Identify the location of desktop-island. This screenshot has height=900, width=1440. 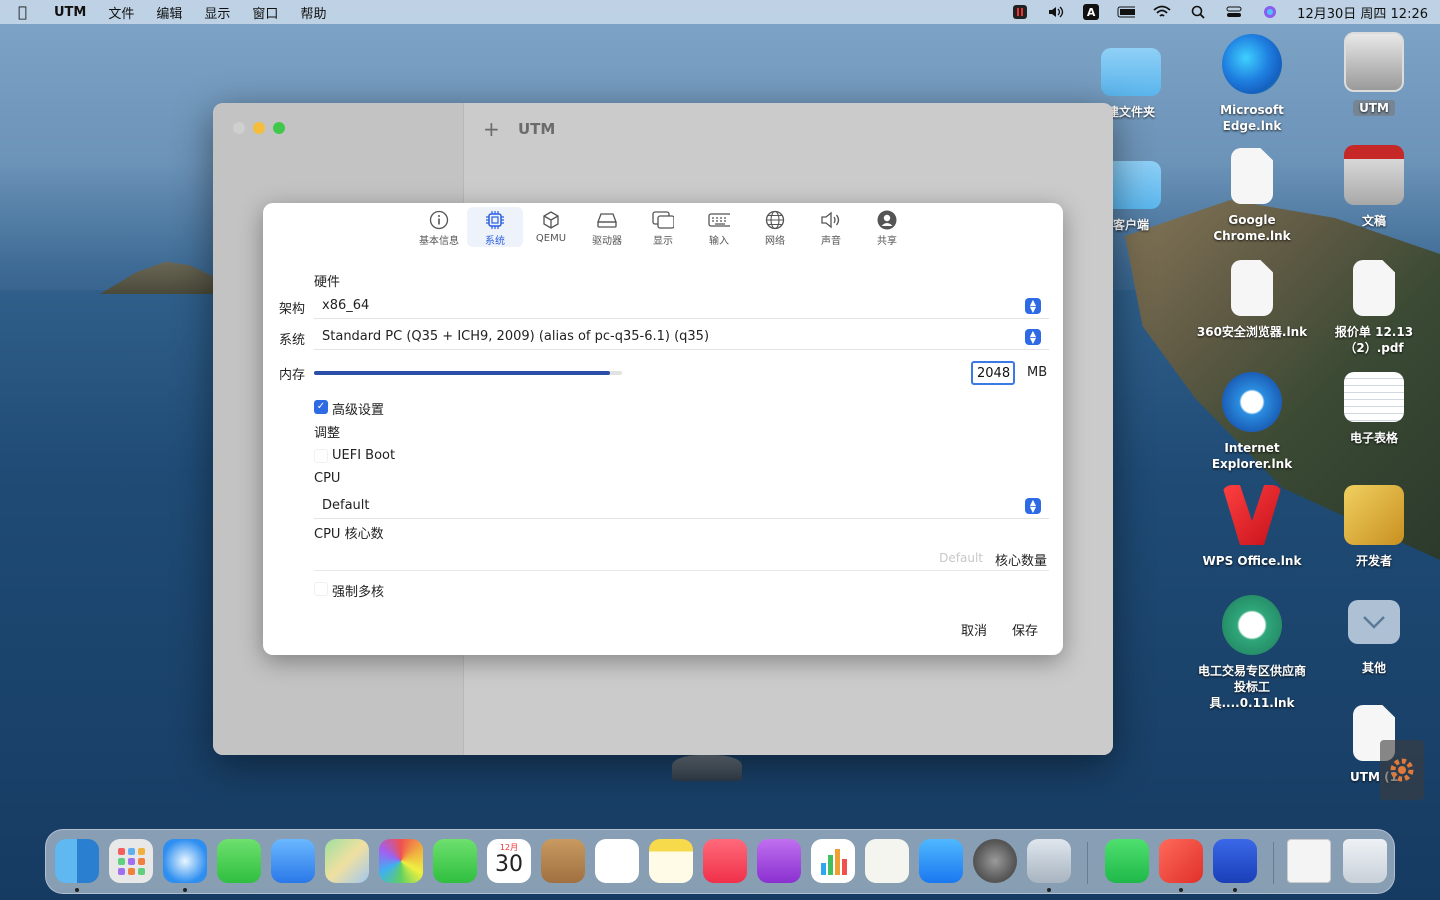
(160, 277).